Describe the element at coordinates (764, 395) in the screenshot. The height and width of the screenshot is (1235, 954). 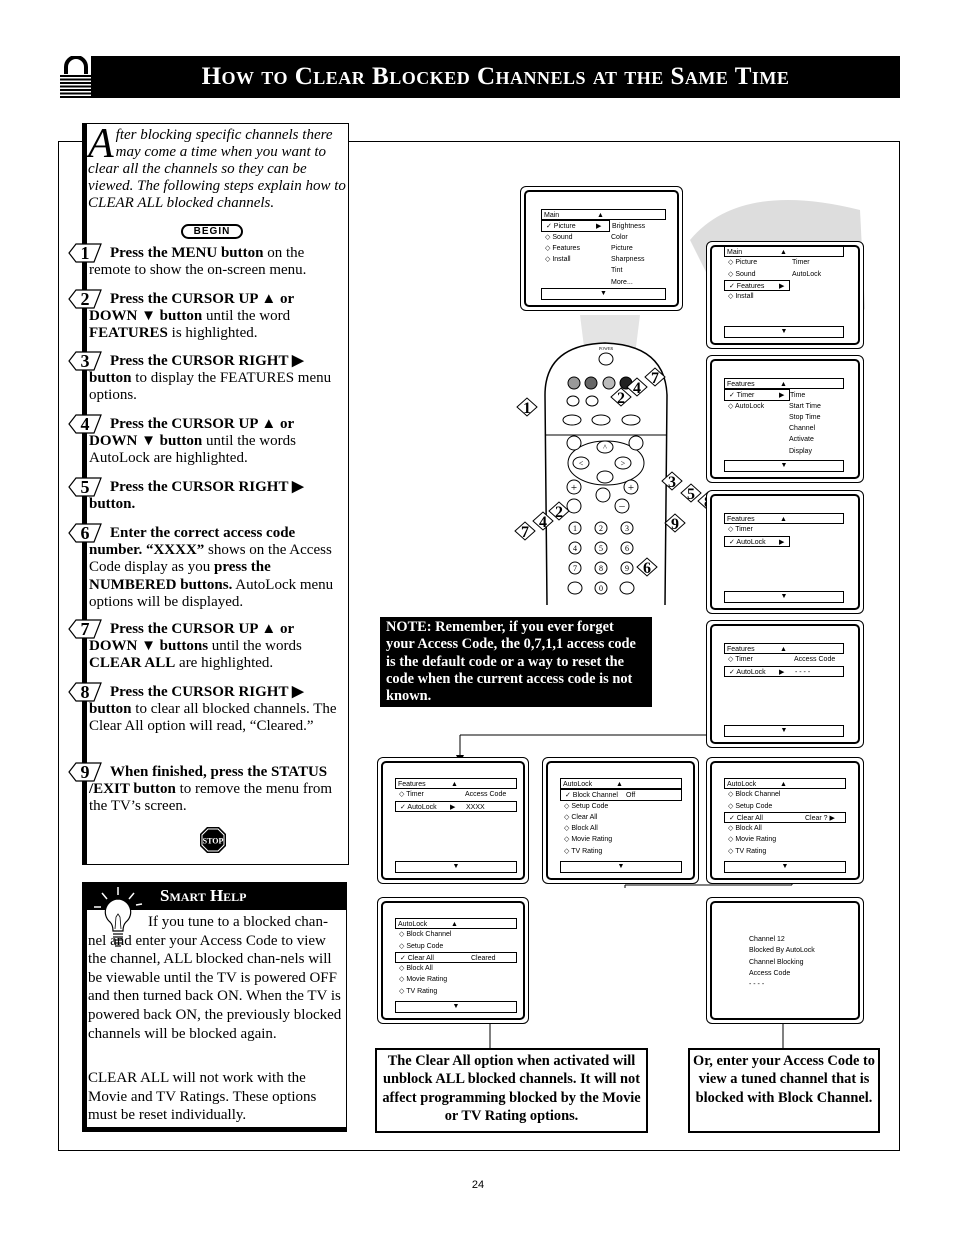
I see `menu-item: ✓ Timer ▶ Time` at that location.